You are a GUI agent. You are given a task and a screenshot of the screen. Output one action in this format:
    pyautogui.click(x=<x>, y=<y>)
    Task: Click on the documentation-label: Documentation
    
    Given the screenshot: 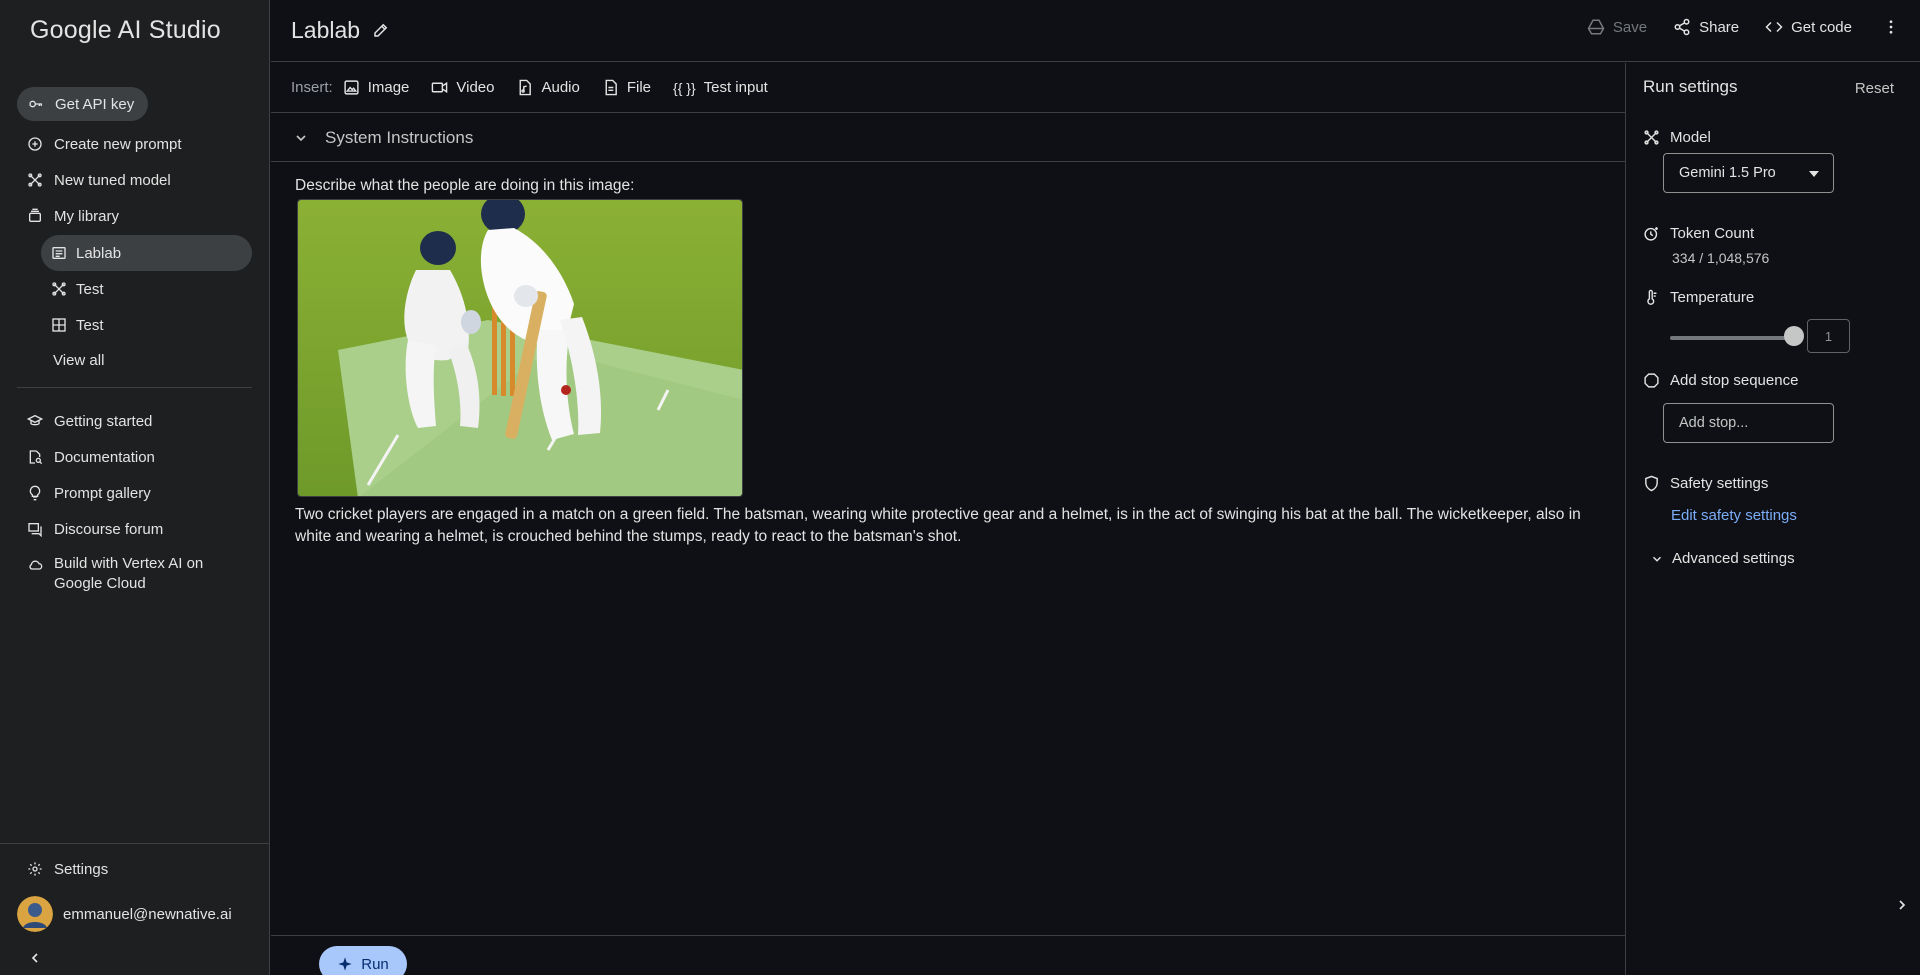 What is the action you would take?
    pyautogui.click(x=104, y=457)
    